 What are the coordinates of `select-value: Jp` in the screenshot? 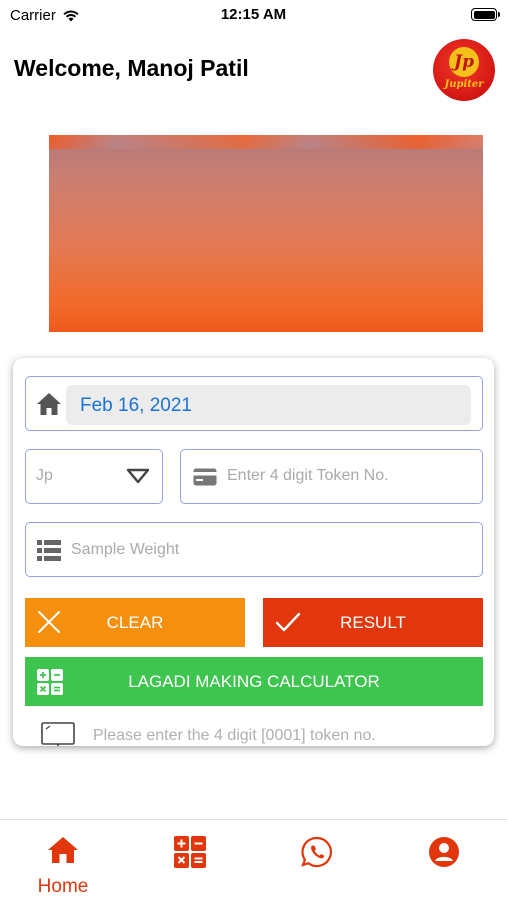 It's located at (44, 475).